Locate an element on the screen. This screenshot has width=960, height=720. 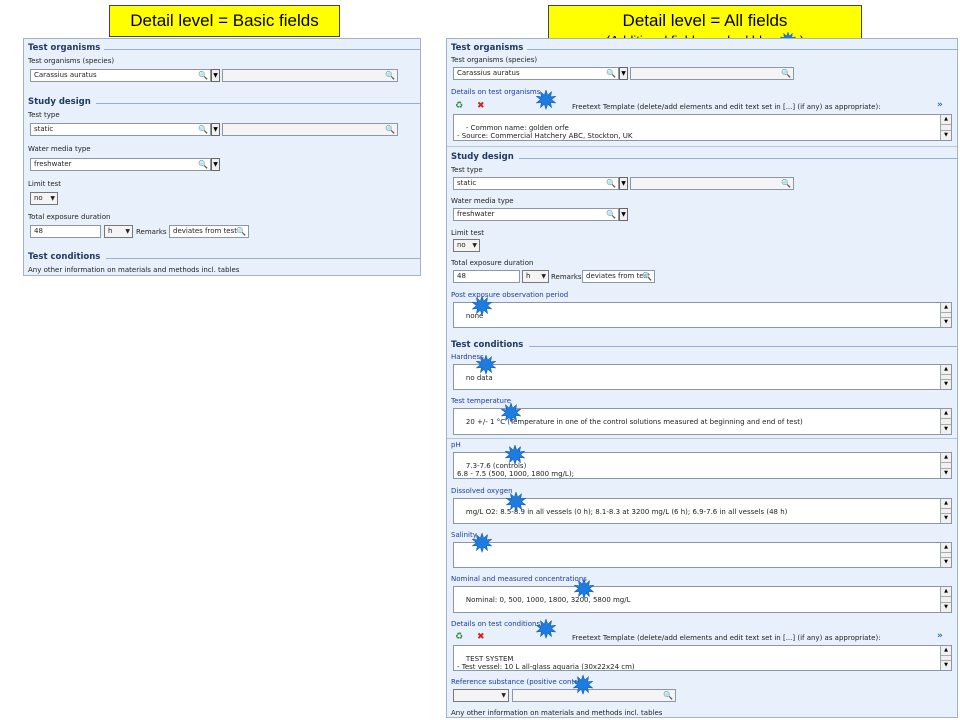
salinity-textarea: ▲ ▼ is located at coordinates (702, 555).